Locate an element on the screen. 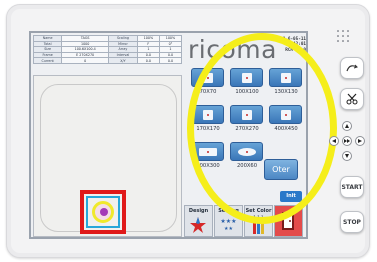 The width and height of the screenshot is (377, 262). up-arrow-button is located at coordinates (347, 126).